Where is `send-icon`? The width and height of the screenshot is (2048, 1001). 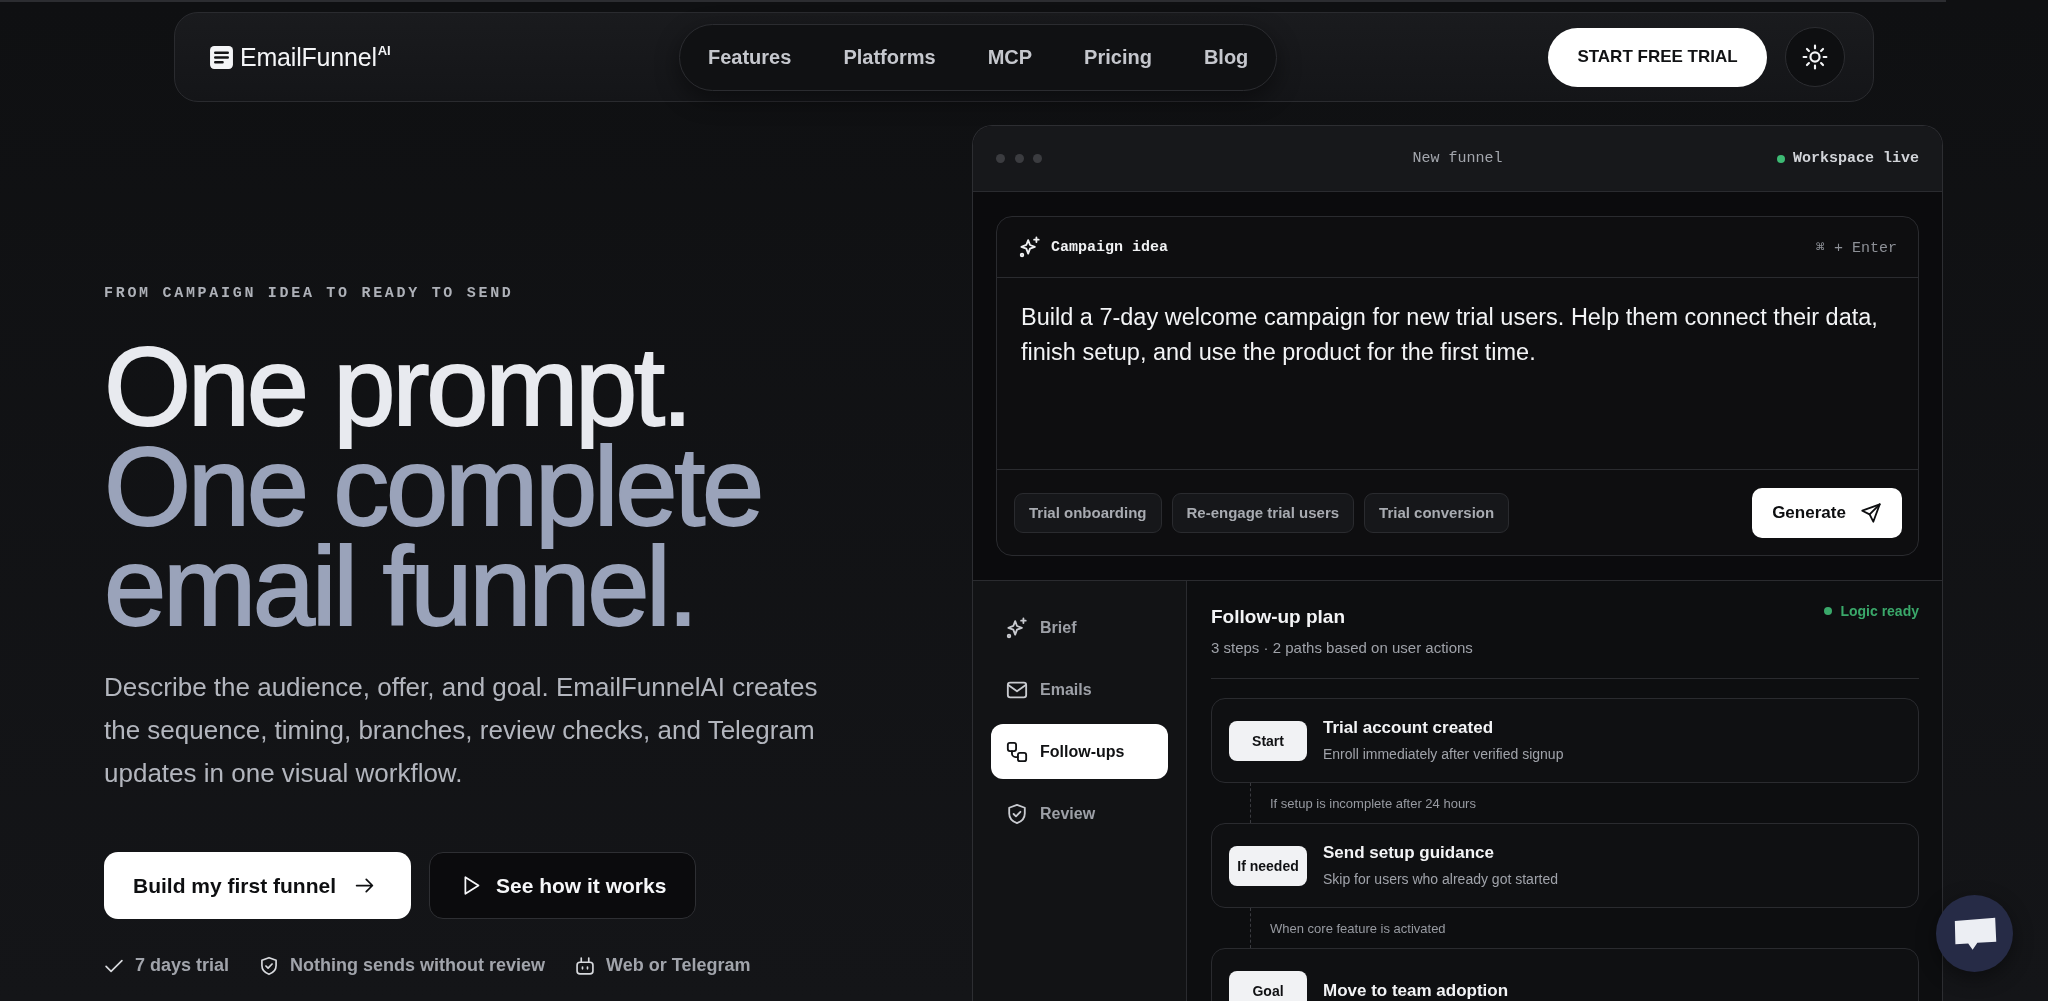 send-icon is located at coordinates (1870, 512).